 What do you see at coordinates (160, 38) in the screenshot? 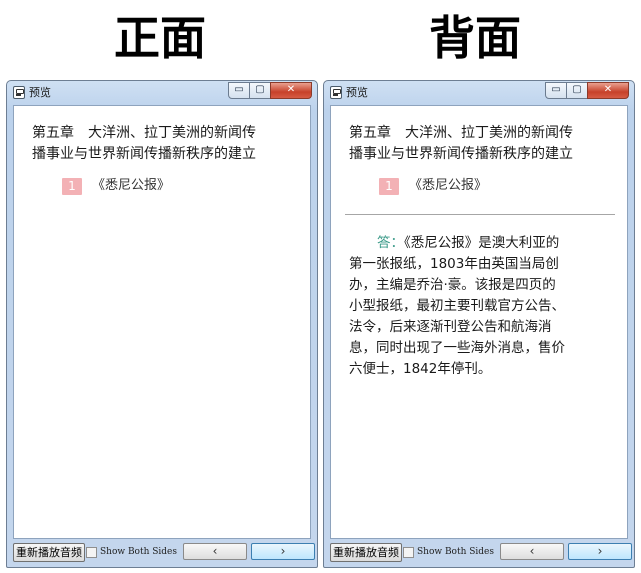
I see `front-side-label: 正面` at bounding box center [160, 38].